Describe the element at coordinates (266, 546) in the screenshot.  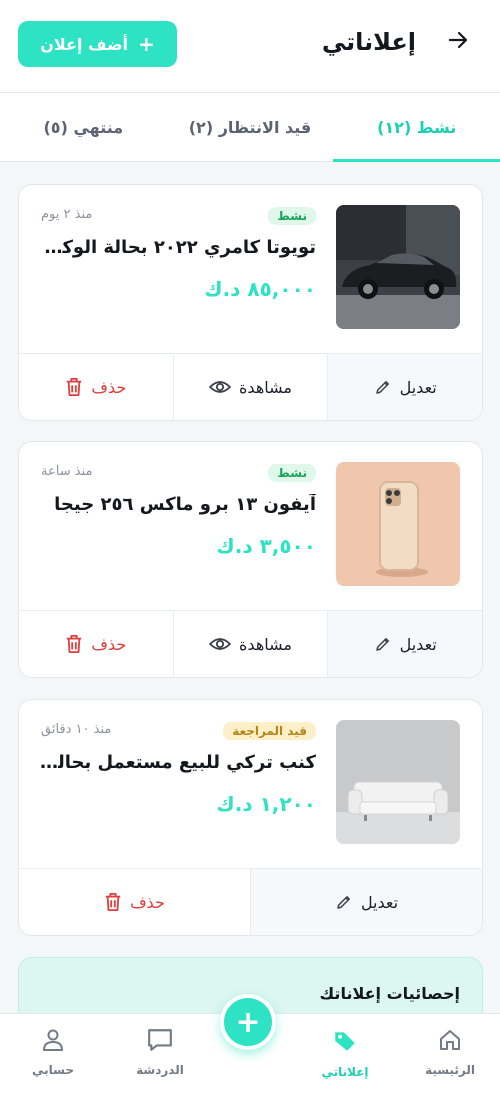
I see `listing-price: ٣,٥٠٠ د.ك` at that location.